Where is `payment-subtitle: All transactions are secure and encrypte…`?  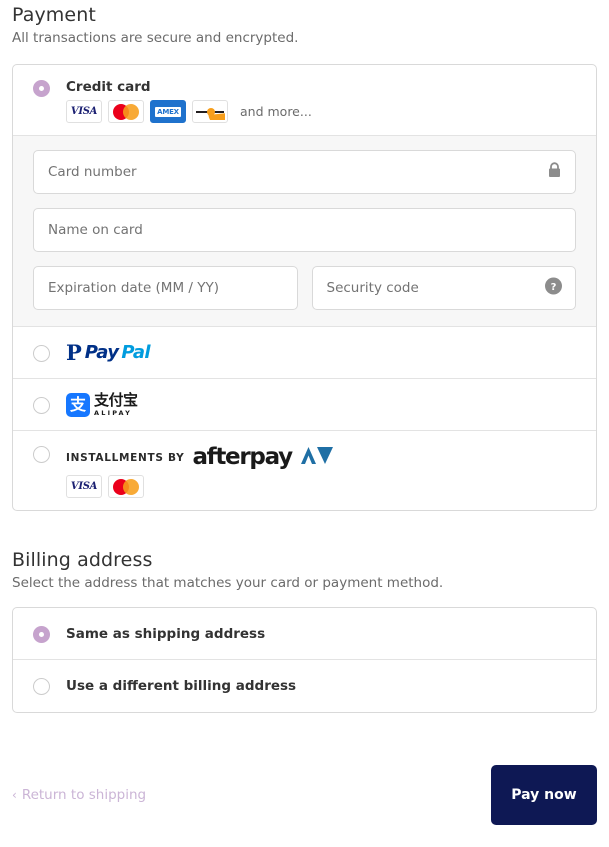 payment-subtitle: All transactions are secure and encrypte… is located at coordinates (155, 38).